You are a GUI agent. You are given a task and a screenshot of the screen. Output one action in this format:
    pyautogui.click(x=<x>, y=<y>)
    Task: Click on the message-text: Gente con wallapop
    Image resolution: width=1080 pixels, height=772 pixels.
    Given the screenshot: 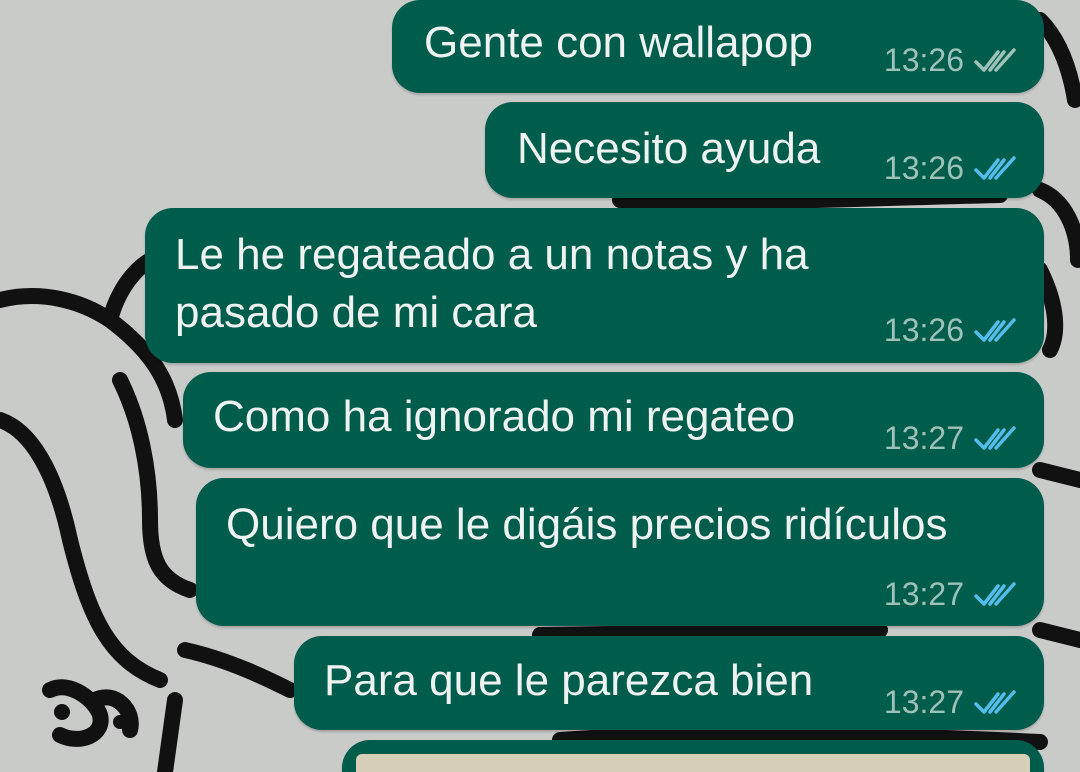 What is the action you would take?
    pyautogui.click(x=618, y=42)
    